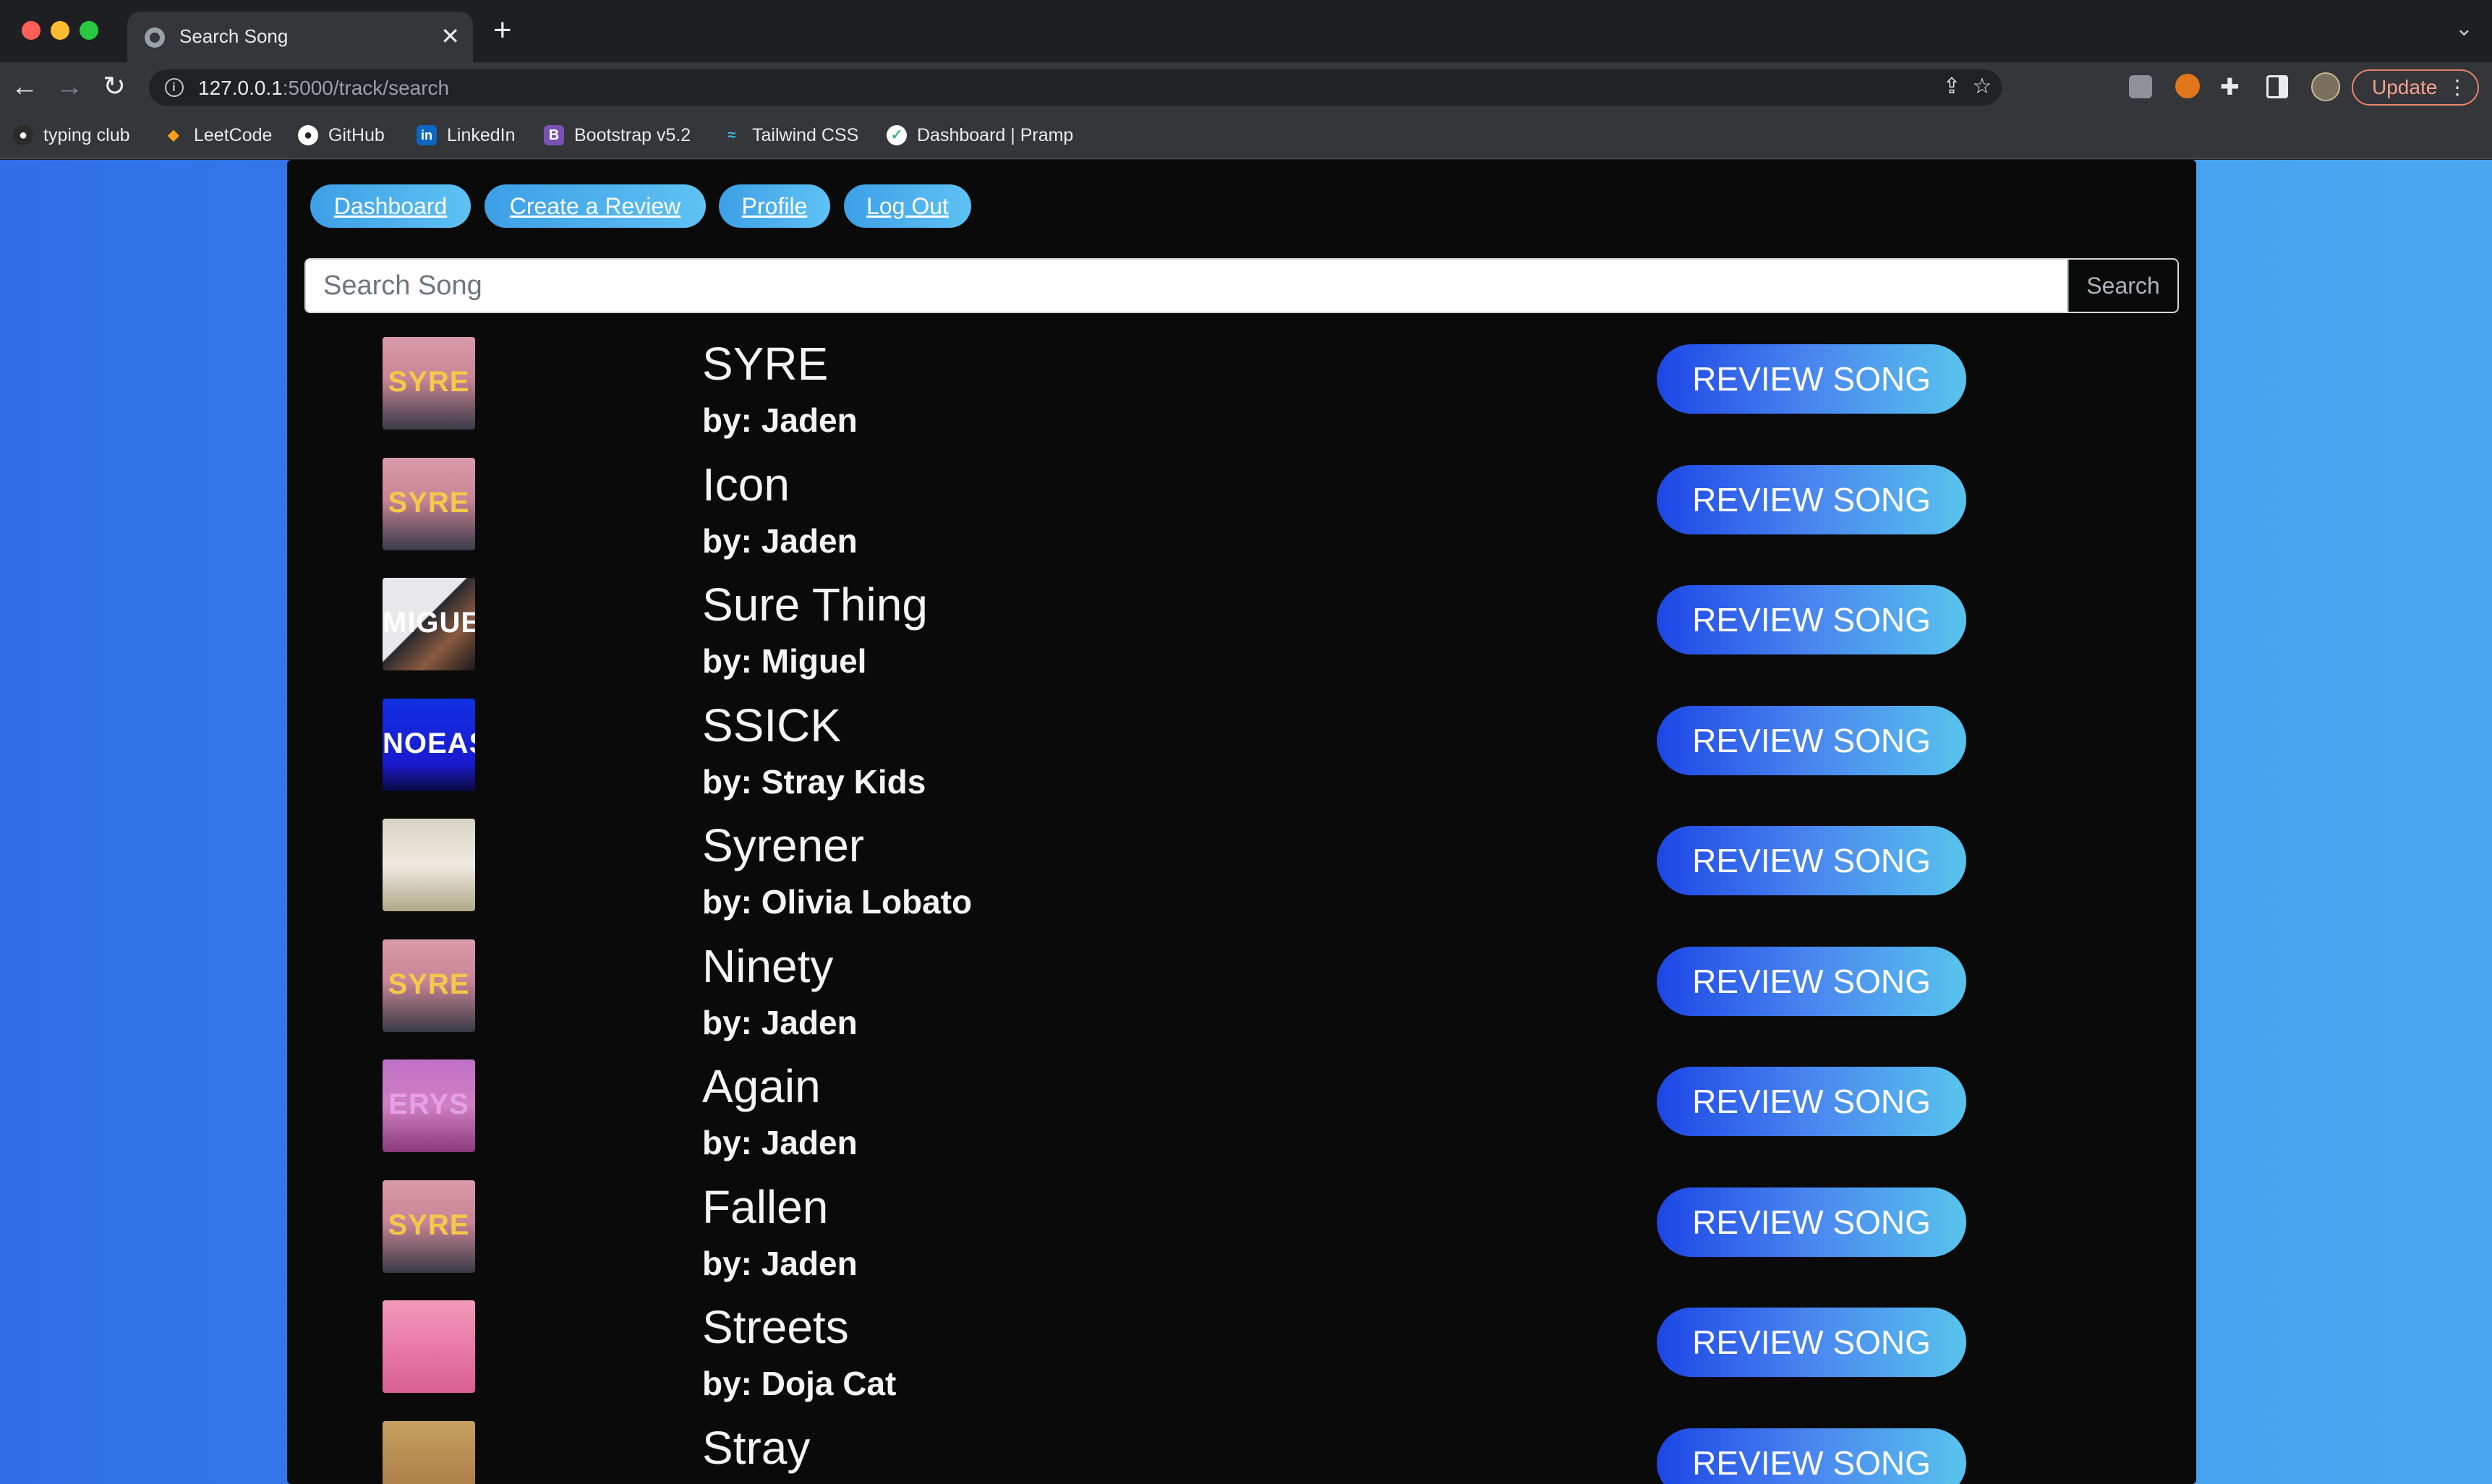  I want to click on forward-icon: →, so click(70, 86).